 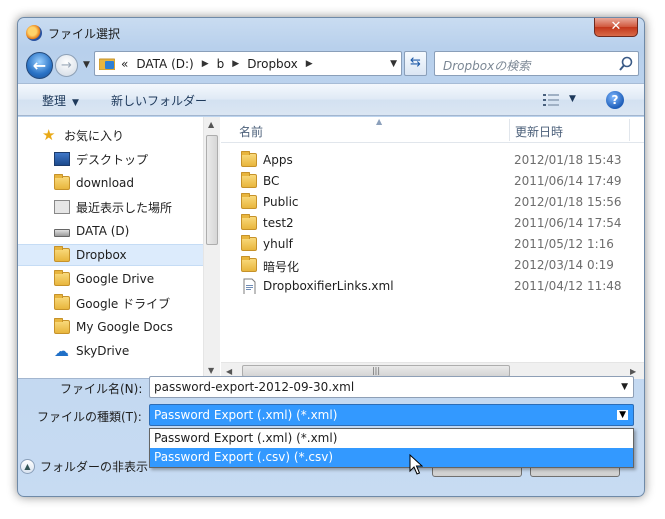 What do you see at coordinates (379, 121) in the screenshot?
I see `sort-ascending-icon: ▲` at bounding box center [379, 121].